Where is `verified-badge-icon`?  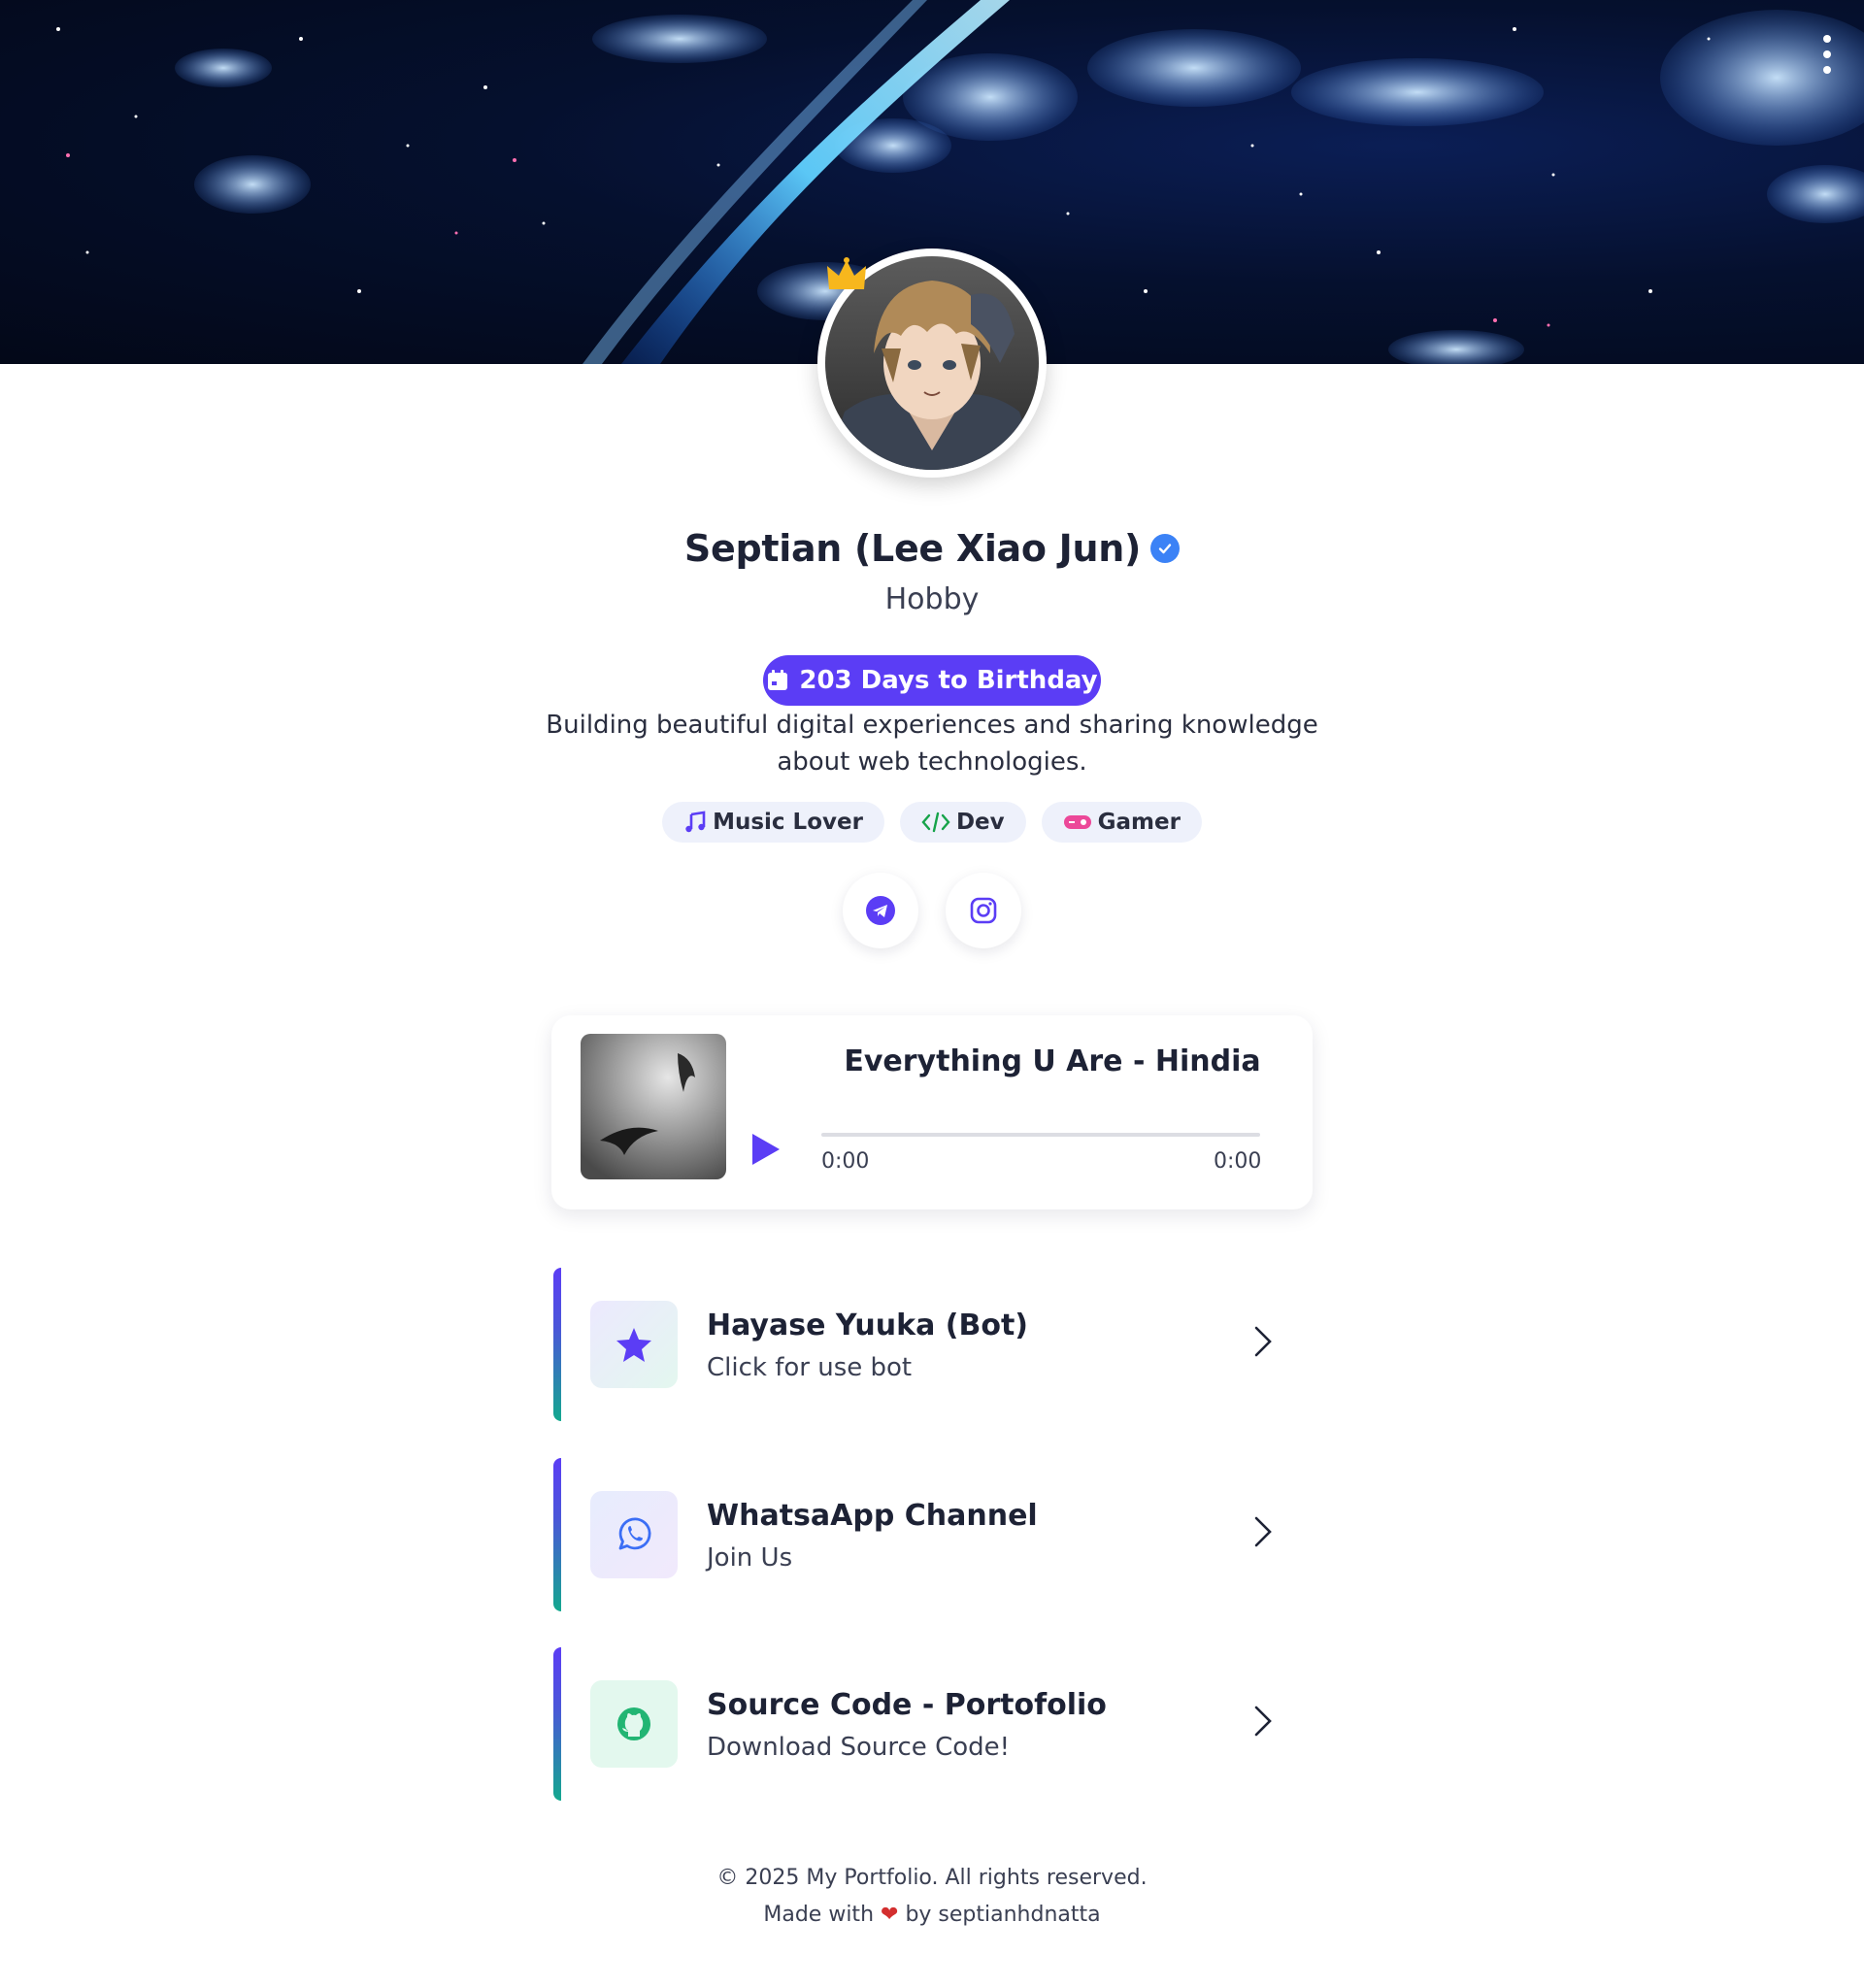
verified-badge-icon is located at coordinates (1165, 549).